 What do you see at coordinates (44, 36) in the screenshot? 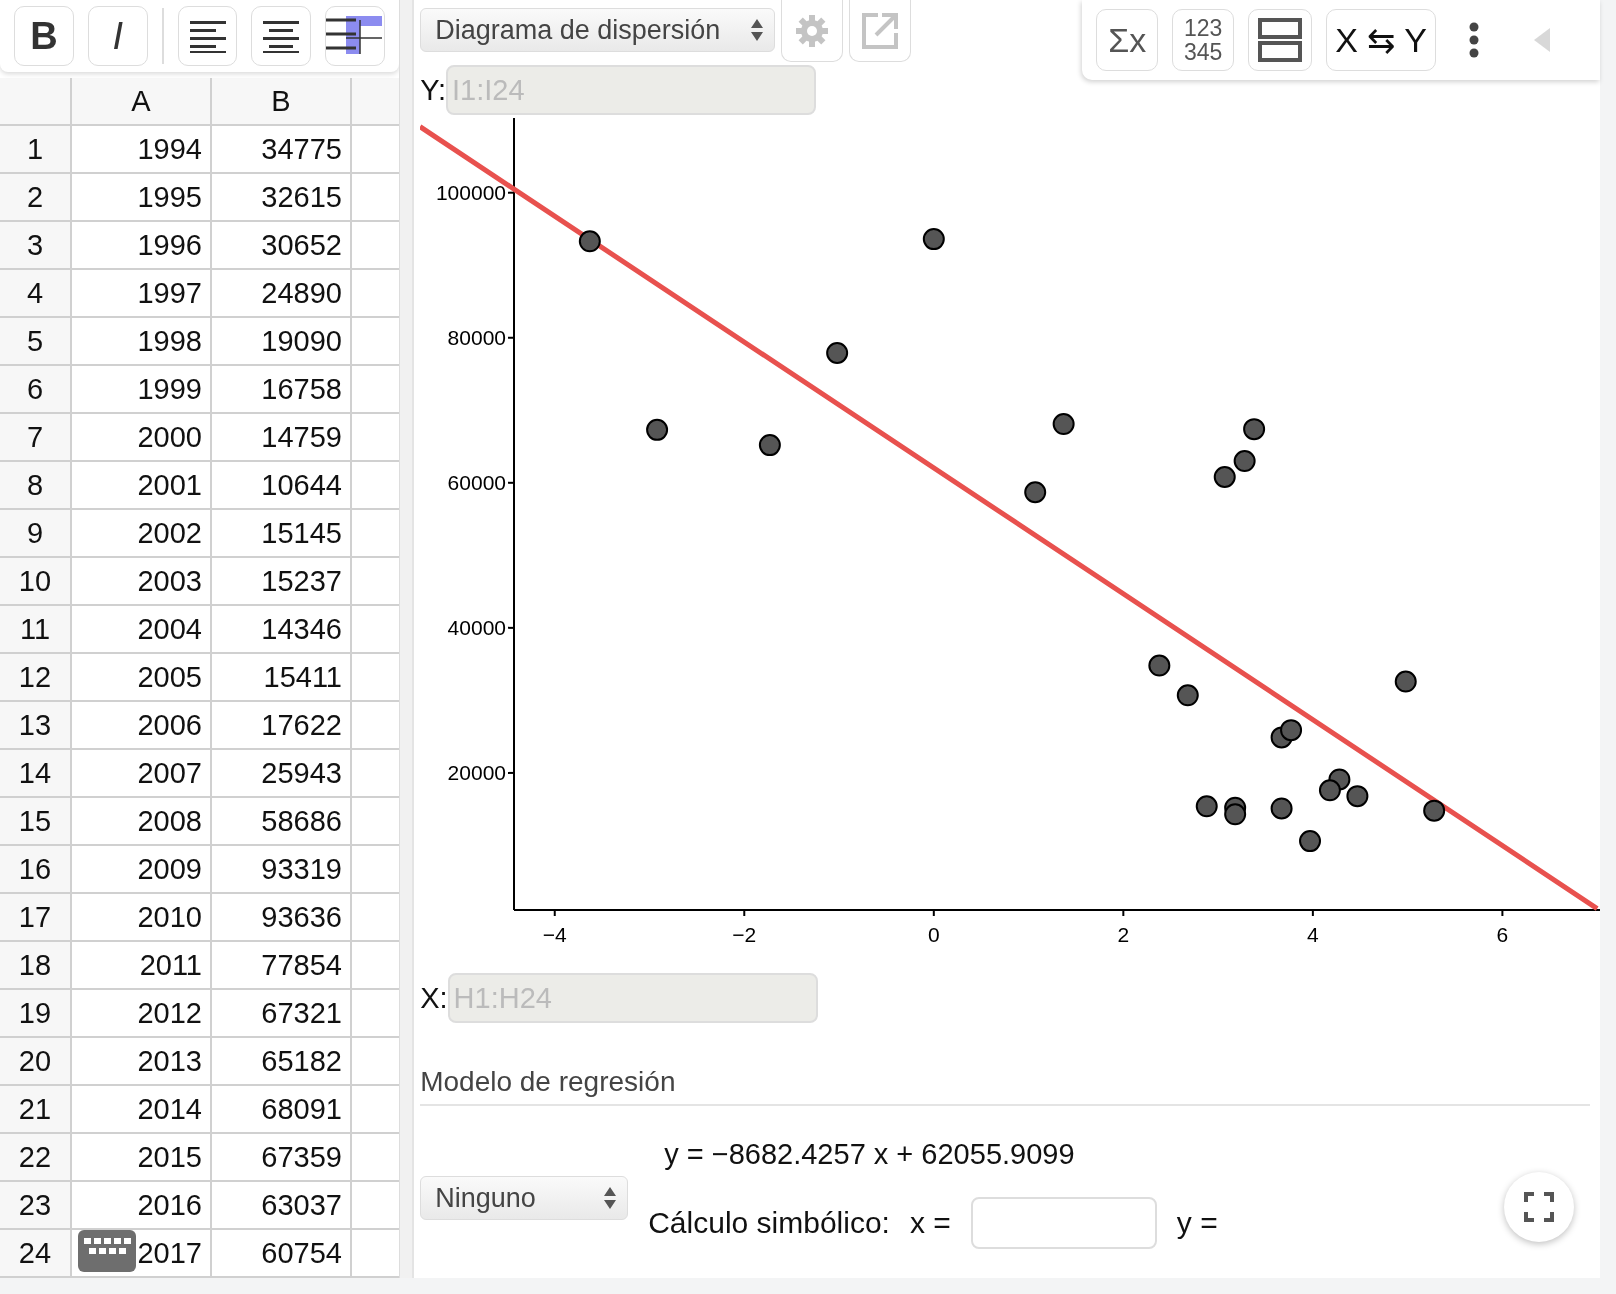
I see `bold-button: B` at bounding box center [44, 36].